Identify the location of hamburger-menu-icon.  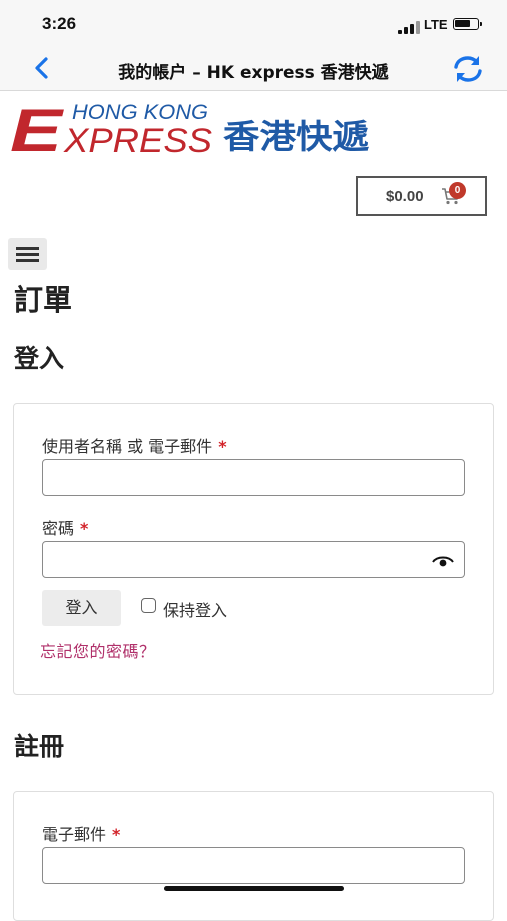
(27, 254).